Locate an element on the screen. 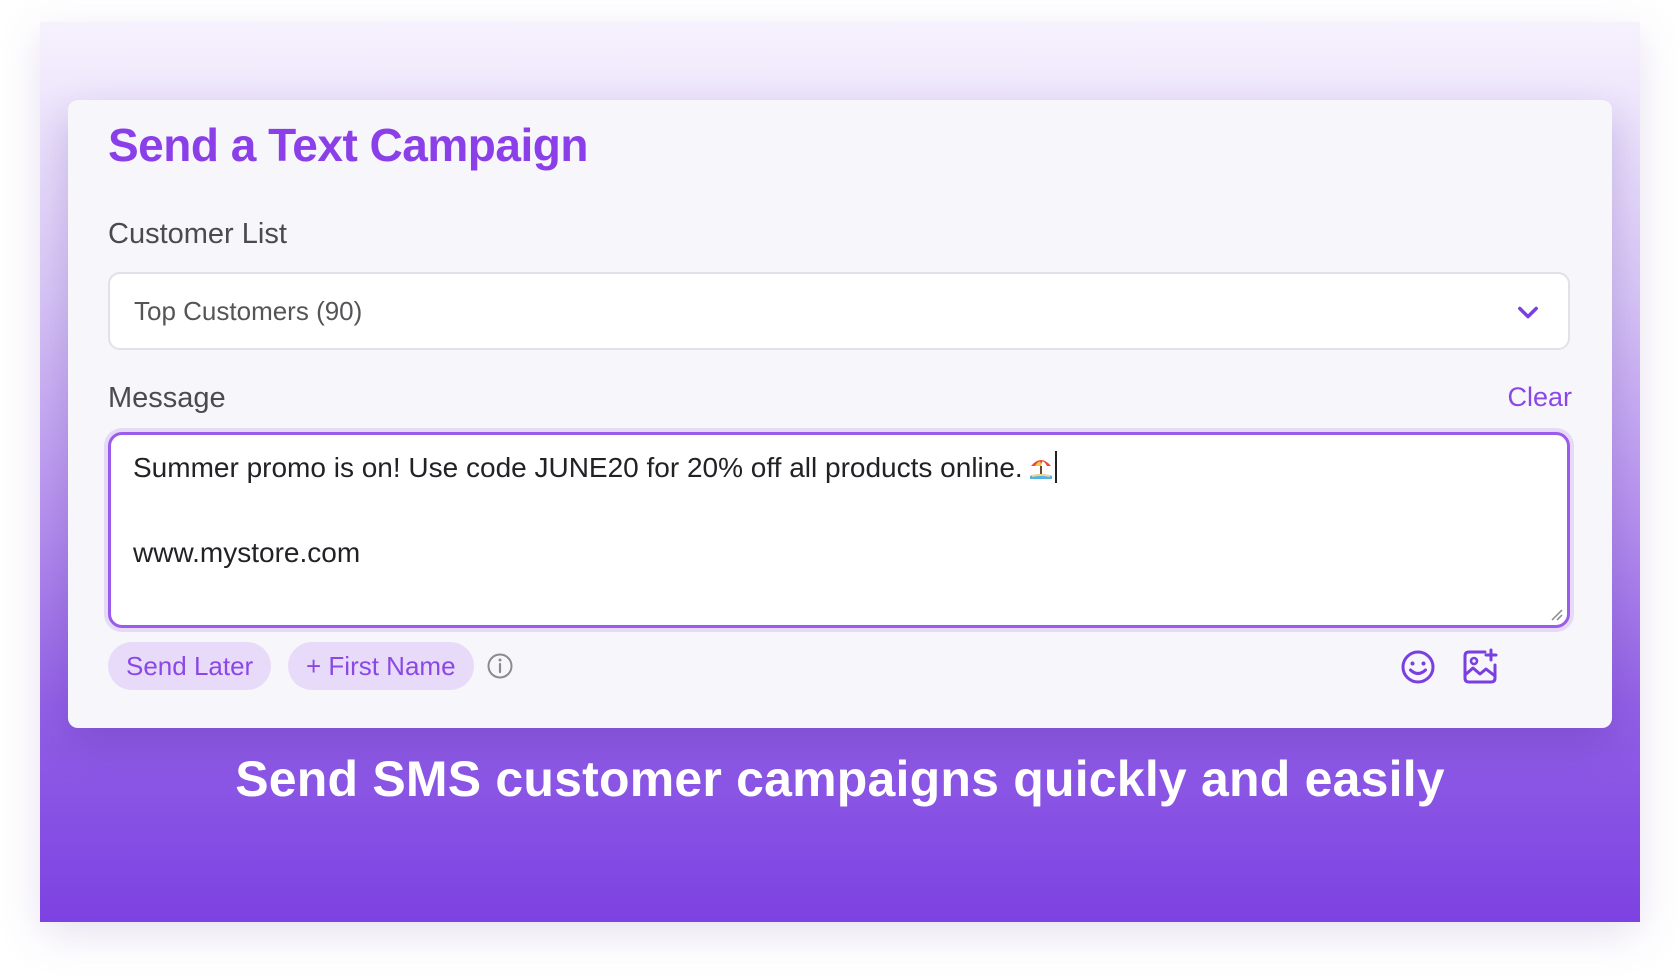 The height and width of the screenshot is (980, 1680). message-label: Message is located at coordinates (167, 398).